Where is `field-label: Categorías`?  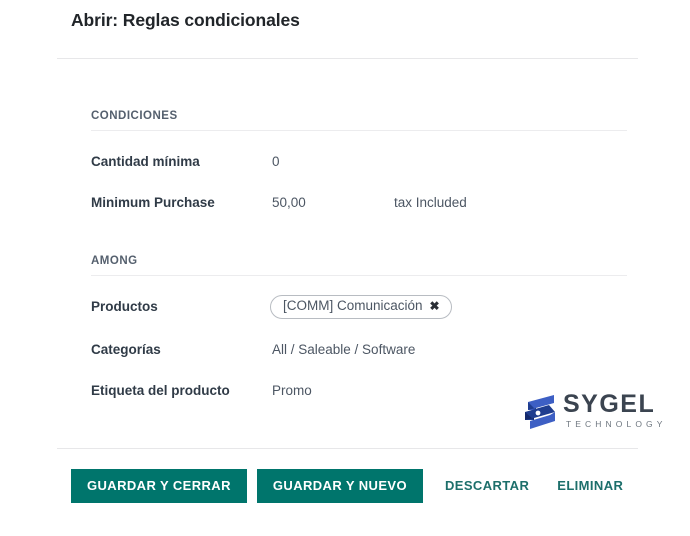
field-label: Categorías is located at coordinates (126, 349).